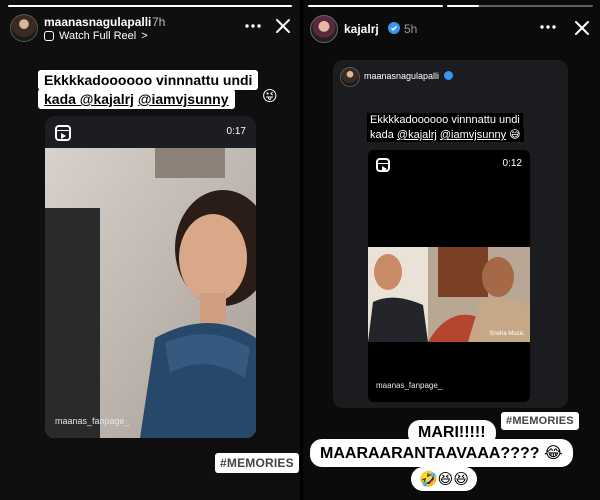 This screenshot has width=600, height=500. I want to click on reel-duration: 0:17, so click(236, 131).